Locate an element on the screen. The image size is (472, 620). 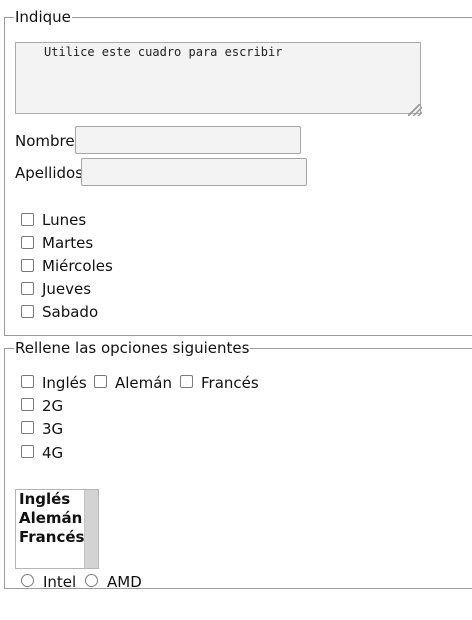
nombre-label: Nombre is located at coordinates (45, 141).